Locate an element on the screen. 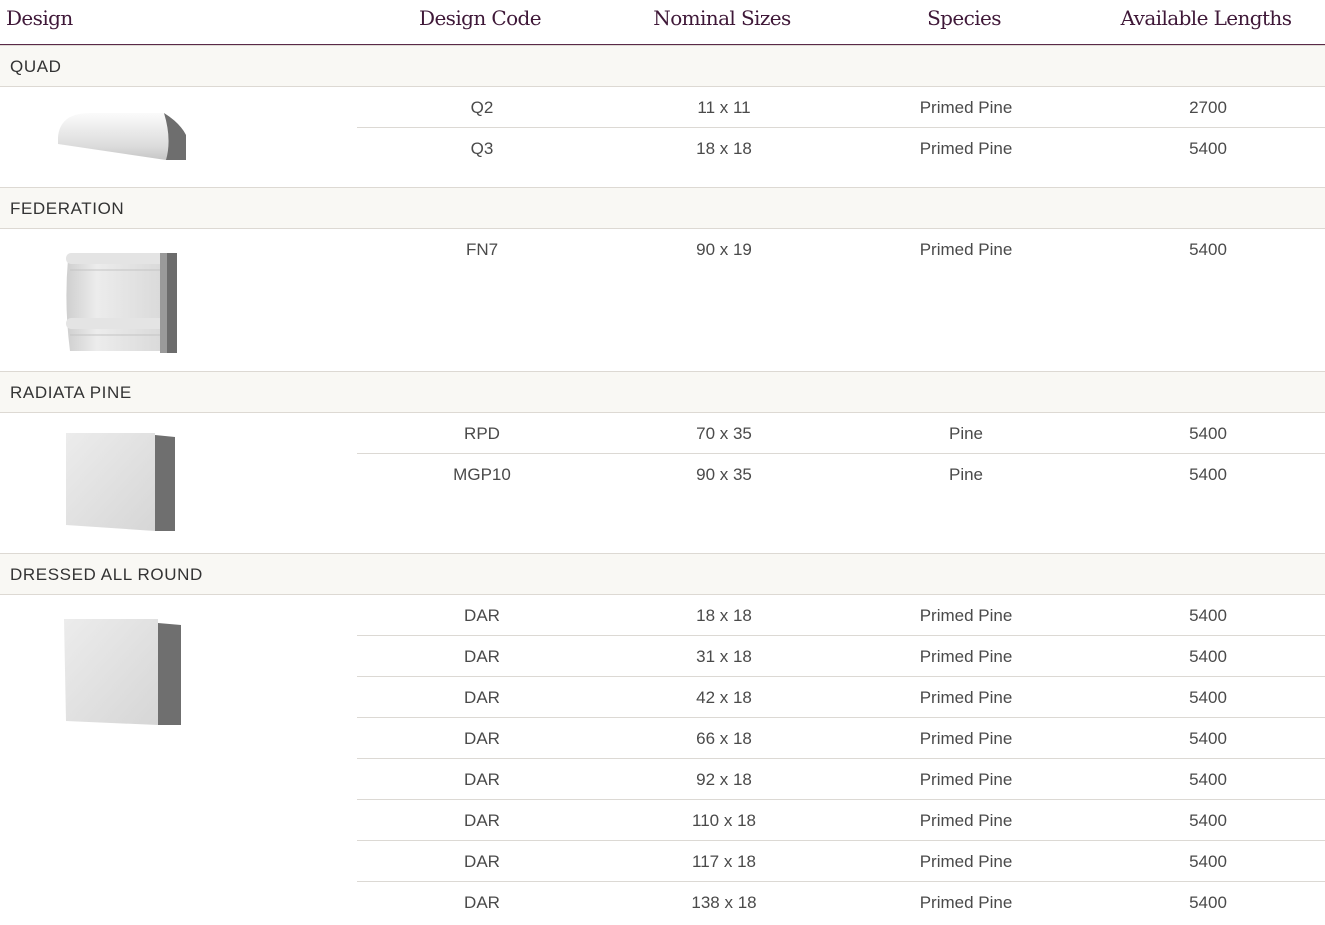 Image resolution: width=1325 pixels, height=925 pixels. design-code-cell: Q3 is located at coordinates (482, 148).